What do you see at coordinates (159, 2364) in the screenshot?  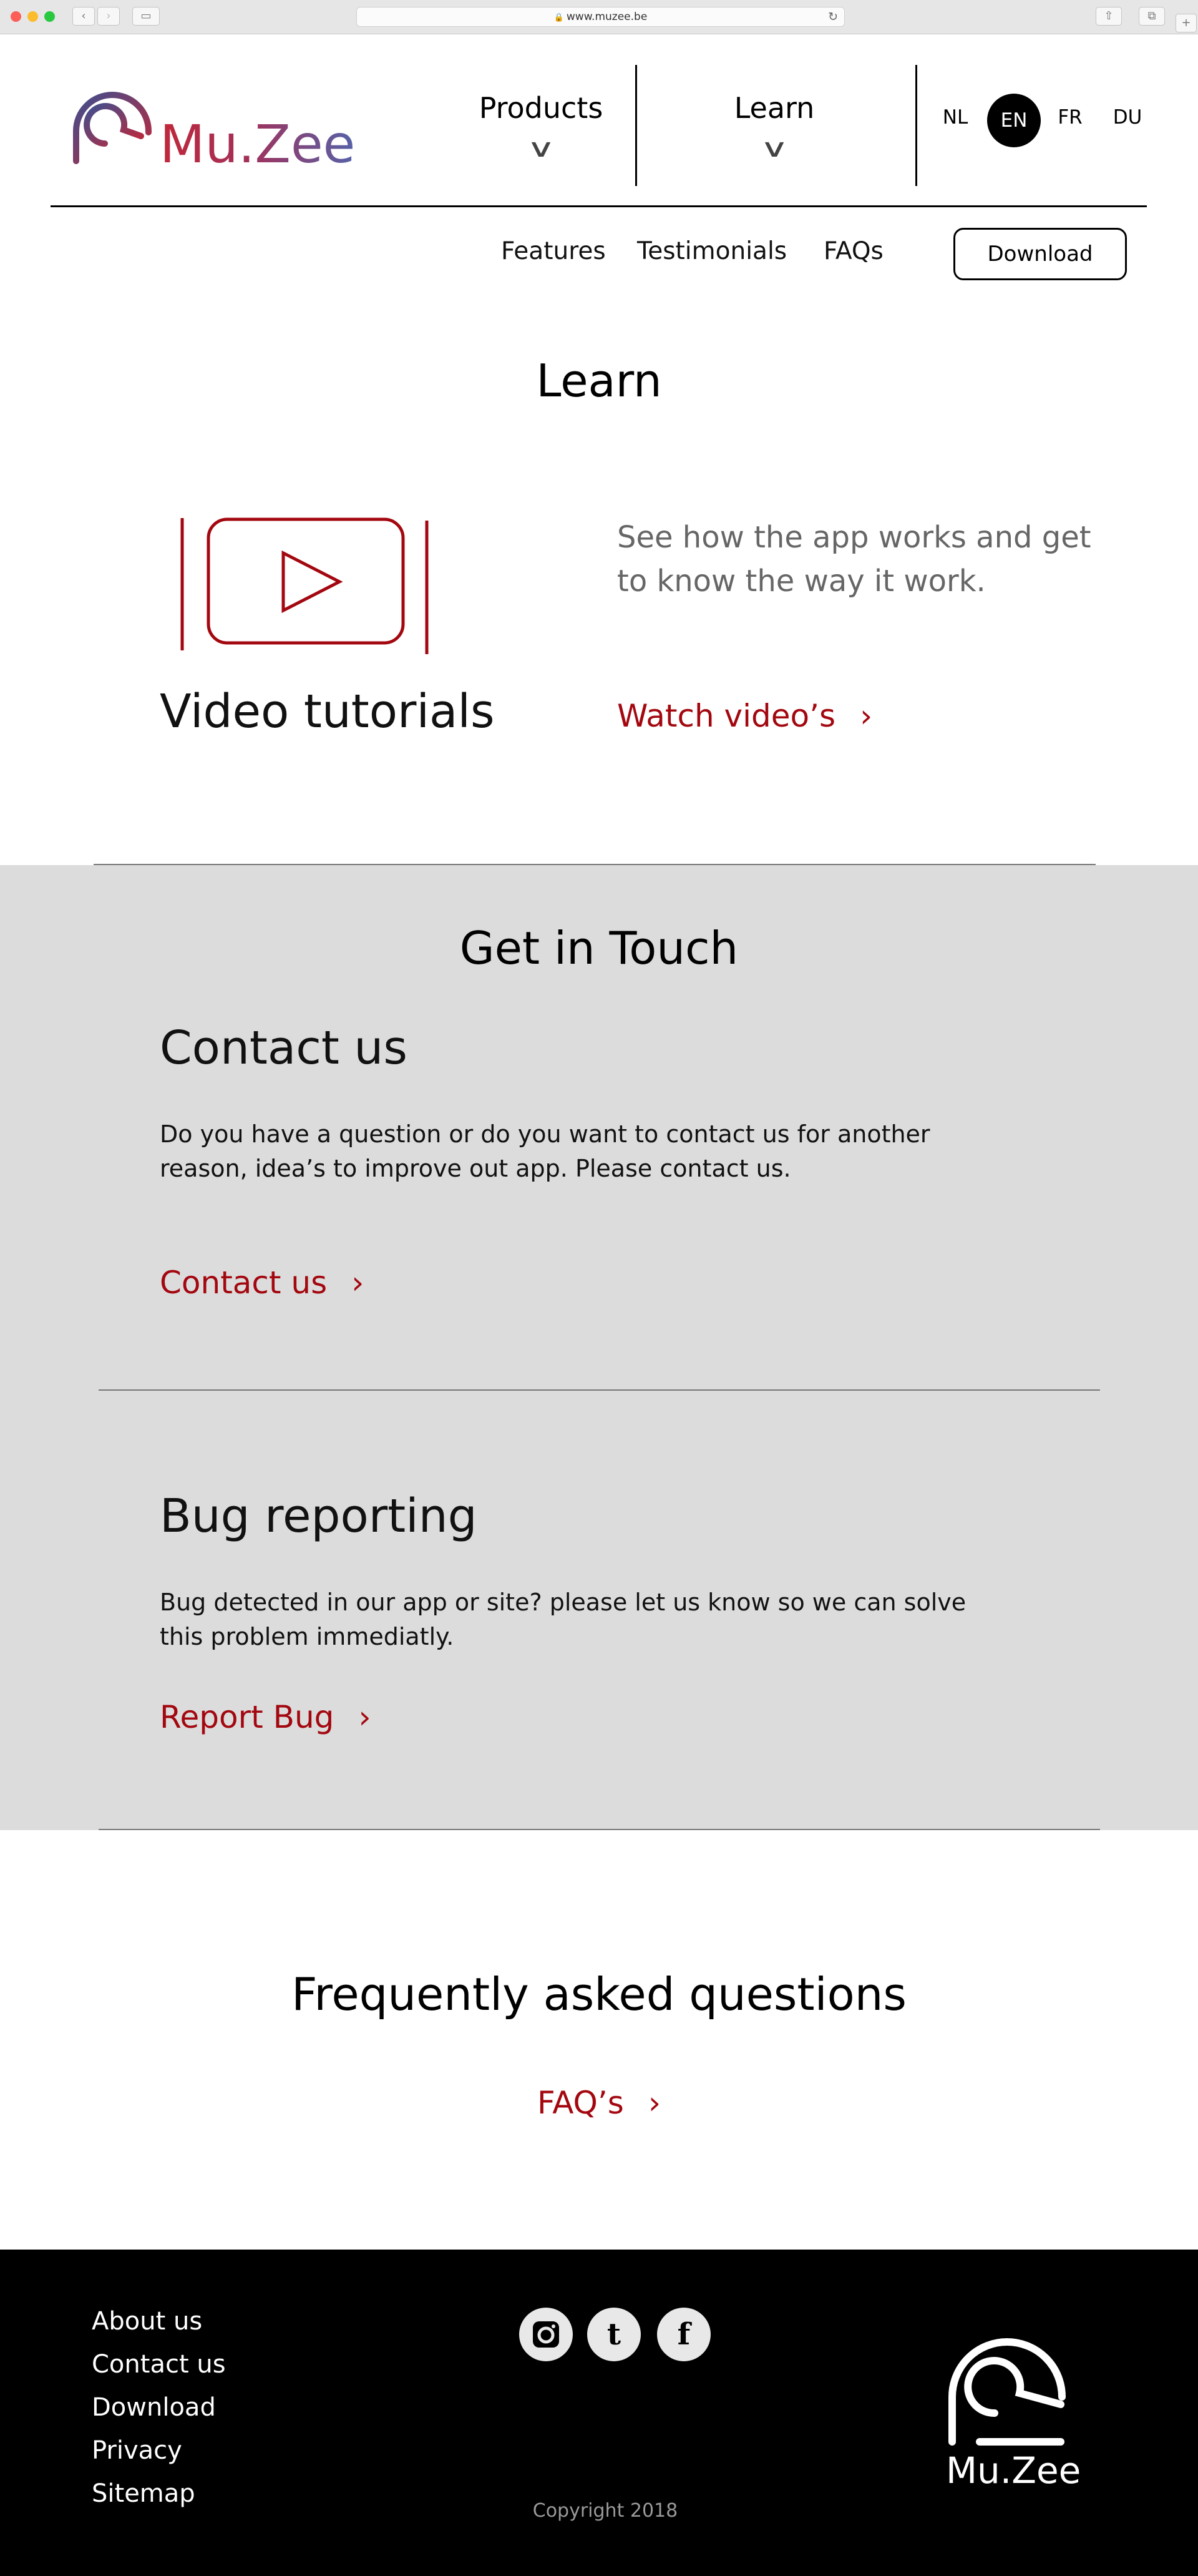 I see `footer-link-contact: Contact us` at bounding box center [159, 2364].